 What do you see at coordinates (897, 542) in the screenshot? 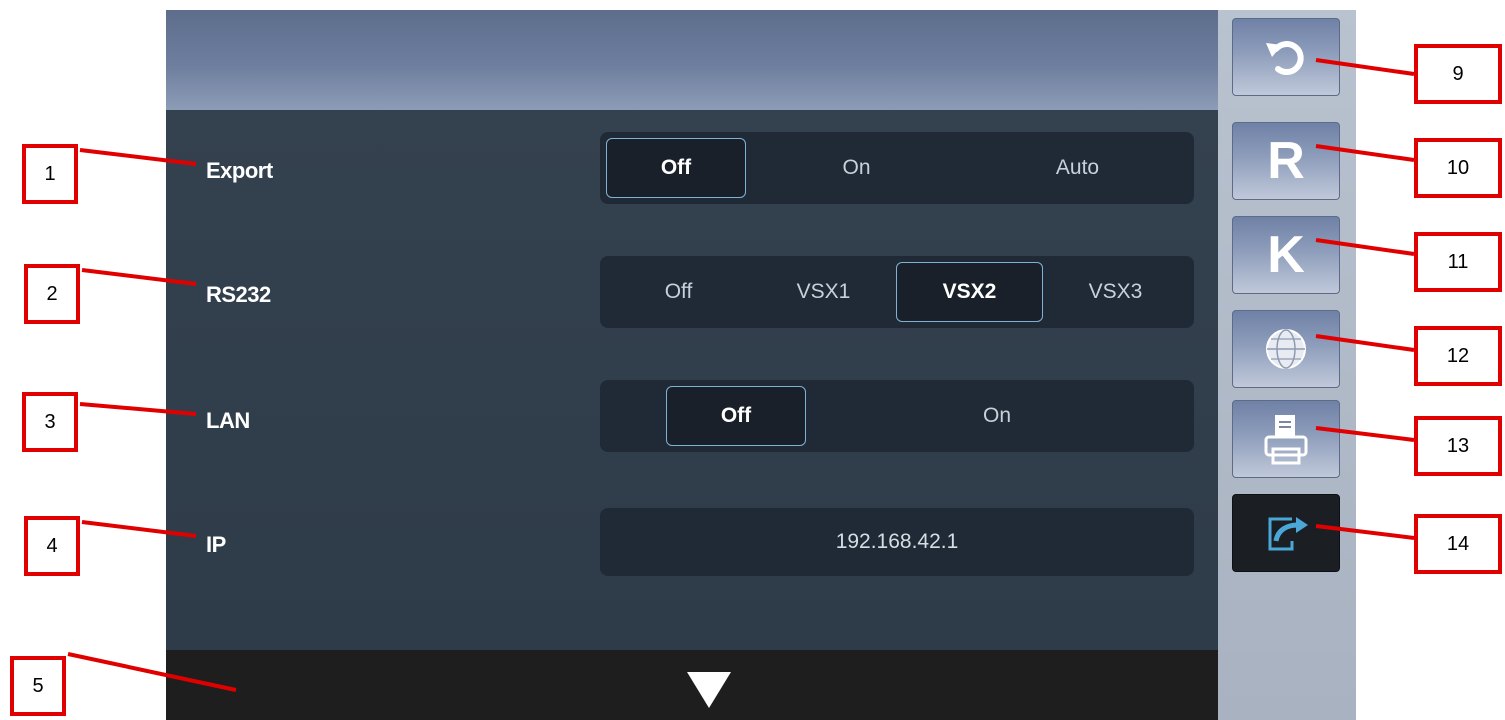
I see `ip-field: 192.168.42.1` at bounding box center [897, 542].